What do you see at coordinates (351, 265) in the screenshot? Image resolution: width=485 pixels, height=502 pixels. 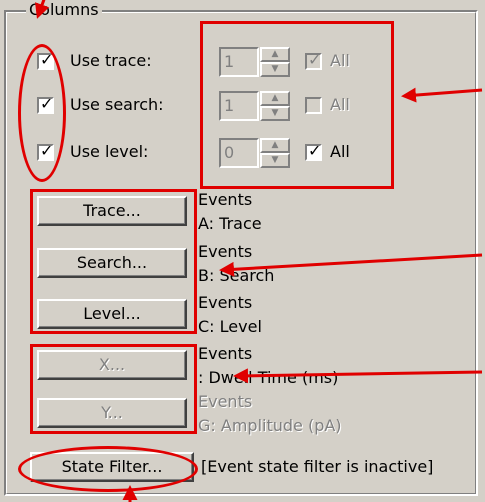 I see `arrow-to-event-list` at bounding box center [351, 265].